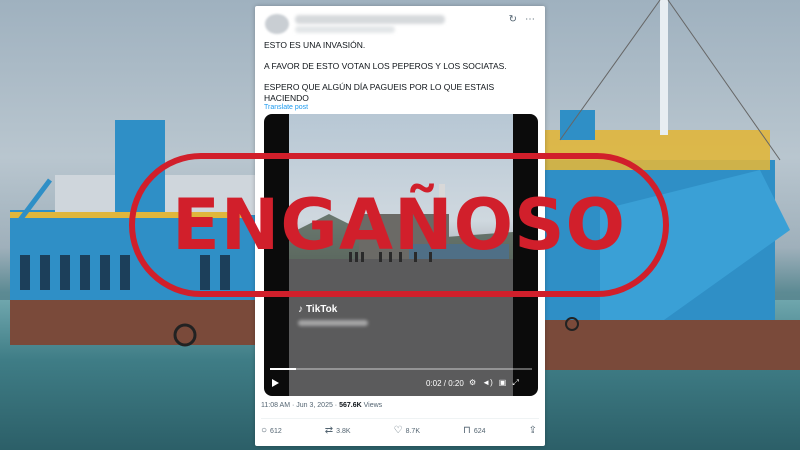 The height and width of the screenshot is (450, 800). I want to click on tiktok-label: TikTok, so click(322, 309).